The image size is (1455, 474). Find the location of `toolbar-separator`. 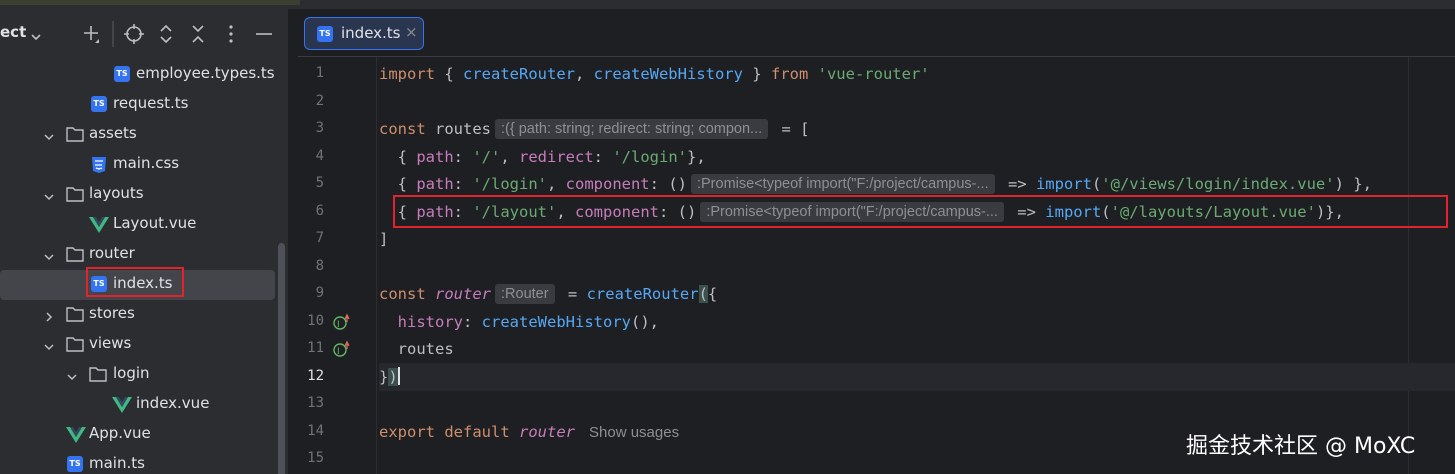

toolbar-separator is located at coordinates (113, 34).